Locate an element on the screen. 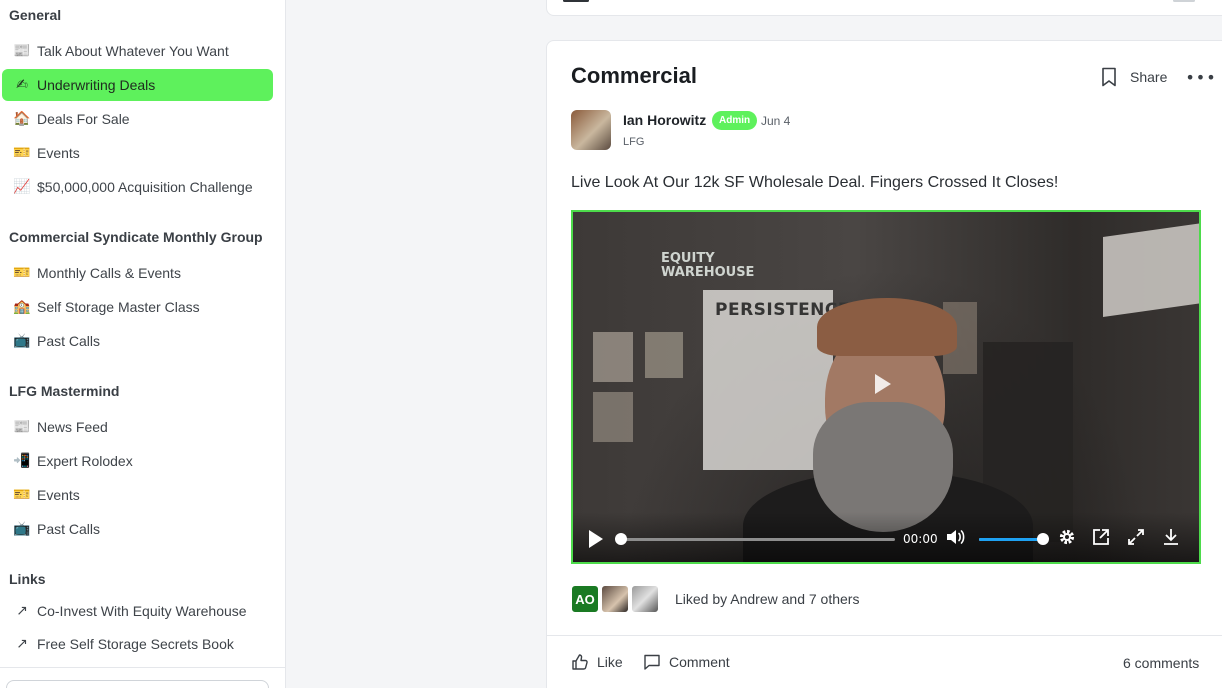  chart-icon: 📈 is located at coordinates (22, 187).